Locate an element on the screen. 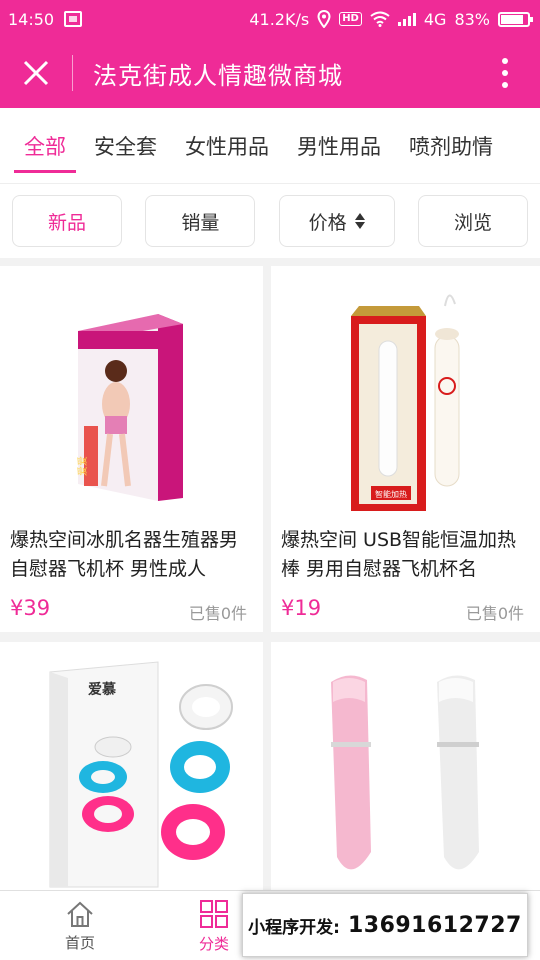 The width and height of the screenshot is (540, 960). product-brand-mark: 智能加热 is located at coordinates (391, 494).